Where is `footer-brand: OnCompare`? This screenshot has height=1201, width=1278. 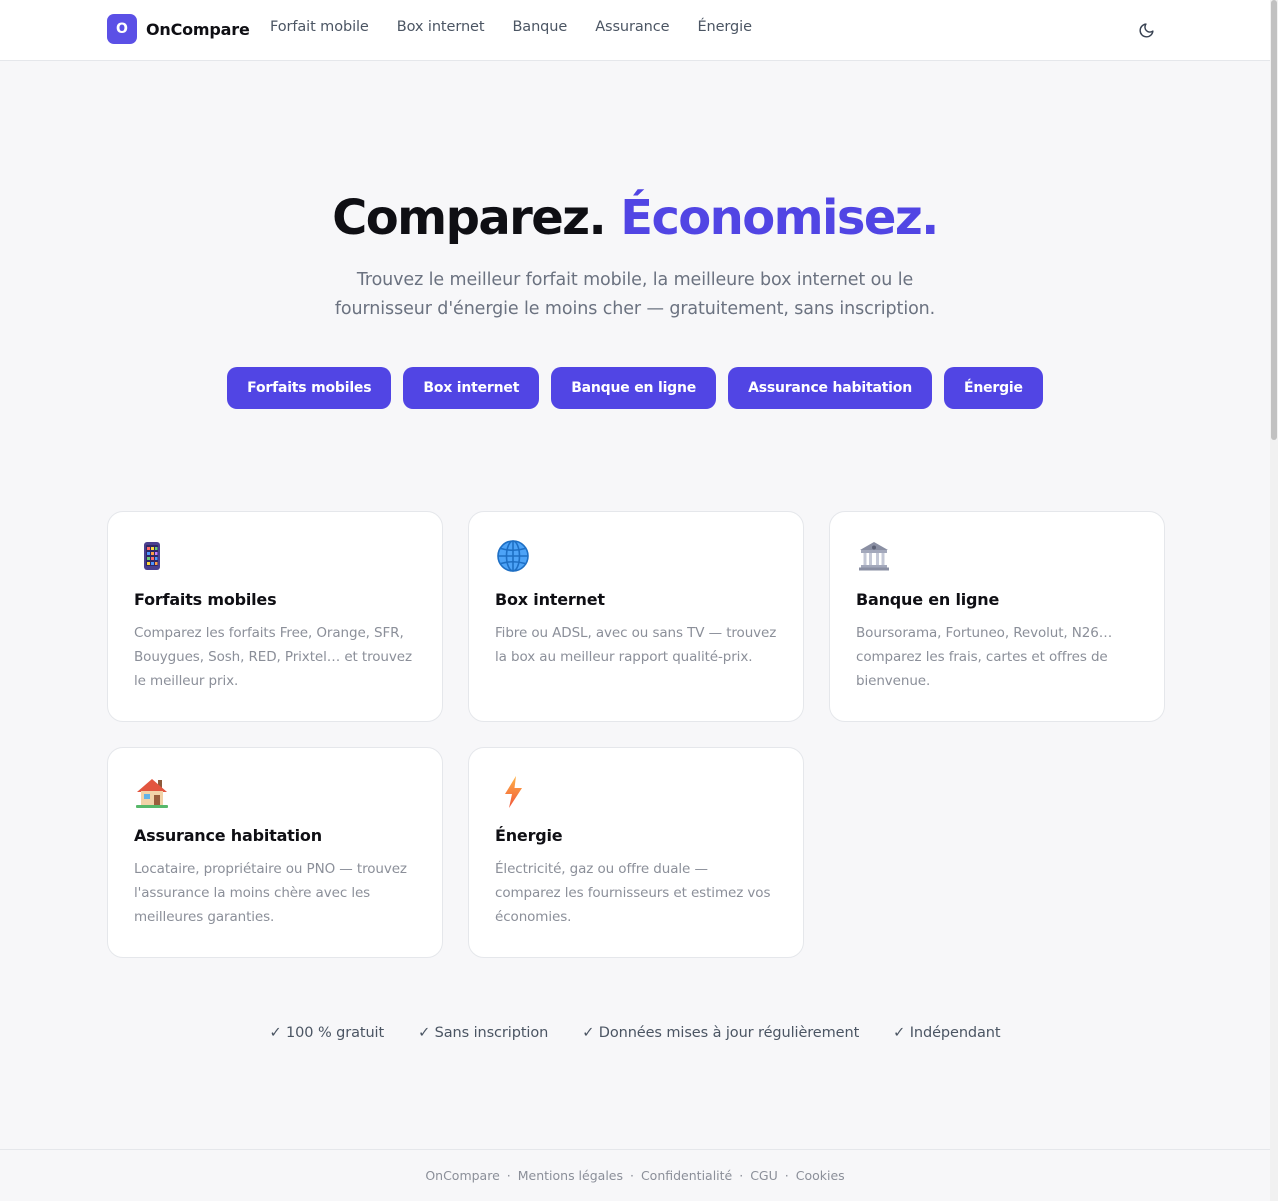 footer-brand: OnCompare is located at coordinates (462, 1175).